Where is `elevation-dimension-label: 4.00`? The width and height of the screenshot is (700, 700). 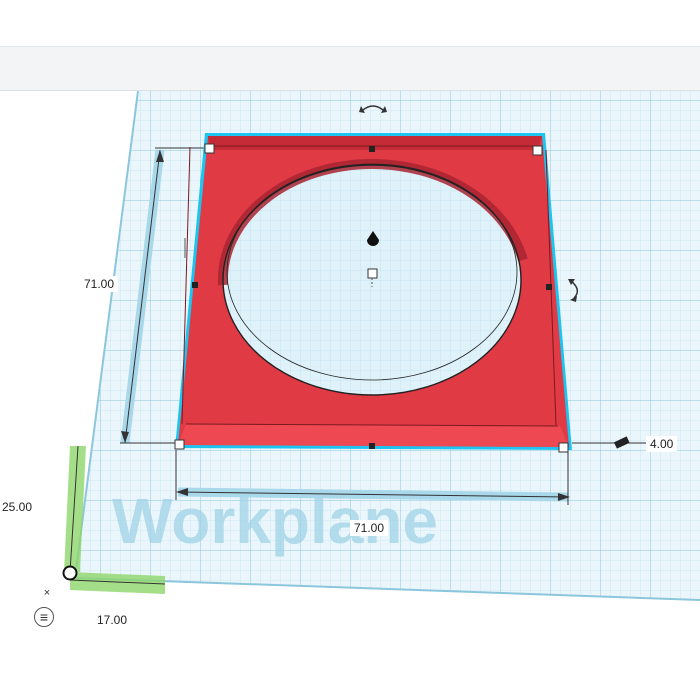
elevation-dimension-label: 4.00 is located at coordinates (662, 444).